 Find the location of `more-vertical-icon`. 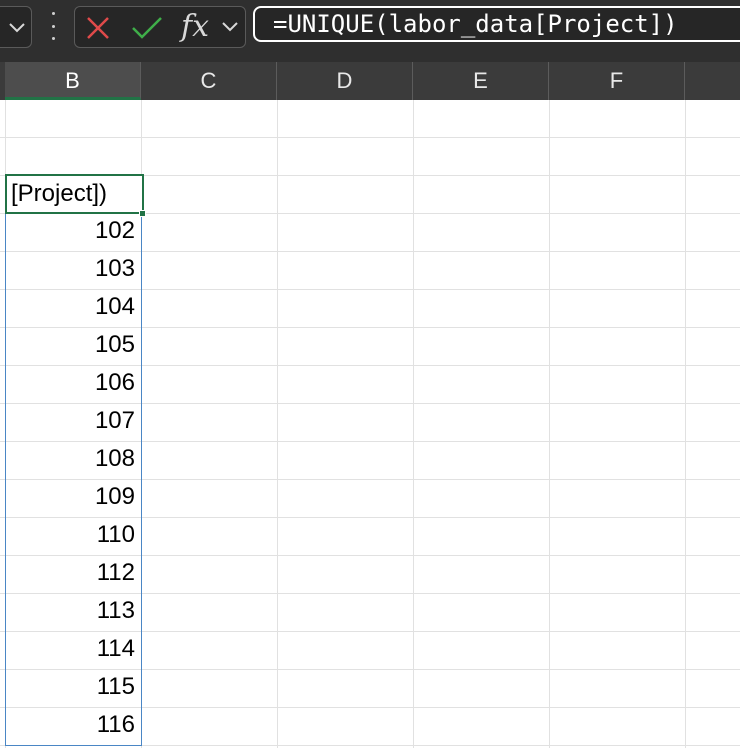

more-vertical-icon is located at coordinates (53, 26).